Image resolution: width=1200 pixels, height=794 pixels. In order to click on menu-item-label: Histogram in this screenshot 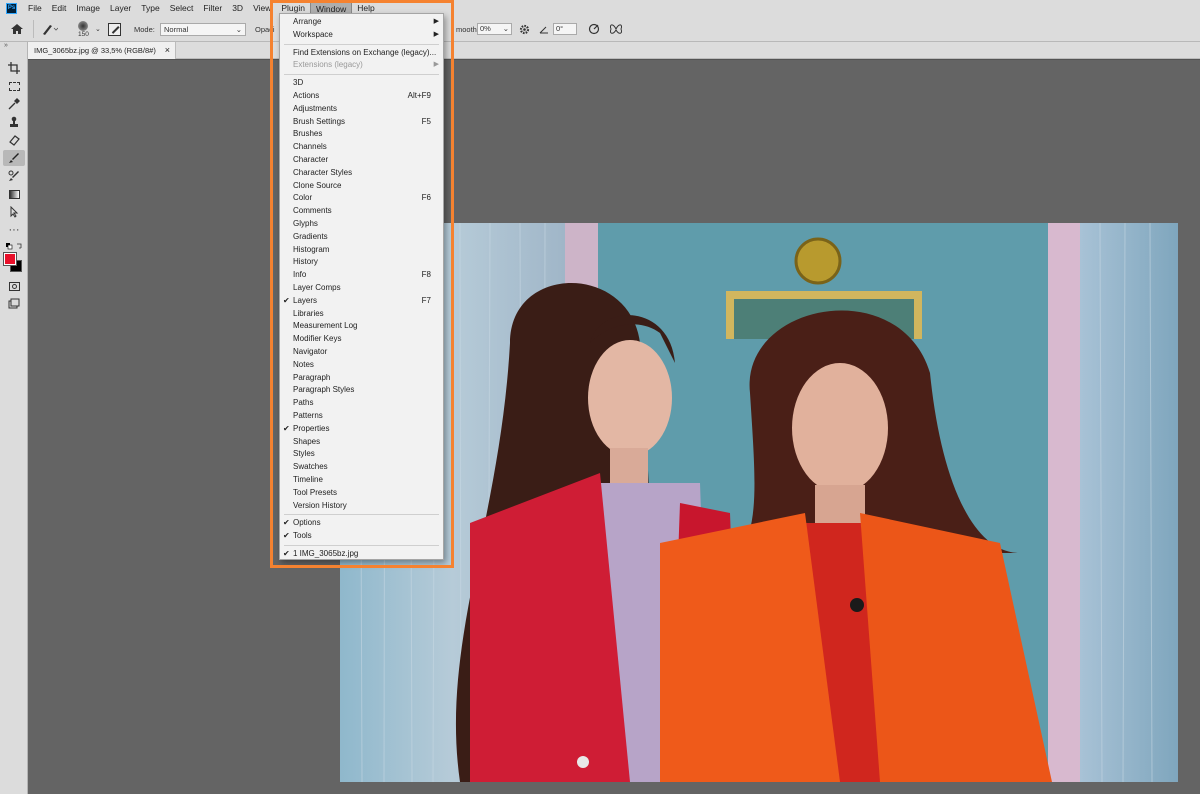, I will do `click(311, 249)`.